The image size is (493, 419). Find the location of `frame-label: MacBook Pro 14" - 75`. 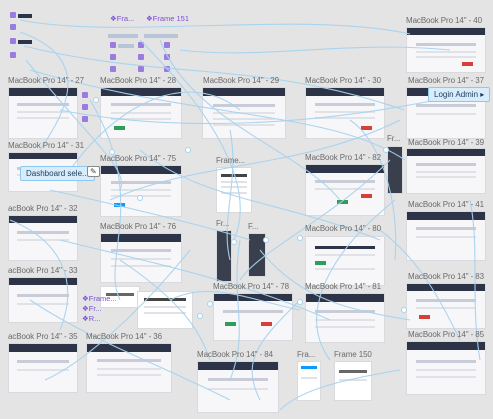

frame-label: MacBook Pro 14" - 75 is located at coordinates (138, 158).